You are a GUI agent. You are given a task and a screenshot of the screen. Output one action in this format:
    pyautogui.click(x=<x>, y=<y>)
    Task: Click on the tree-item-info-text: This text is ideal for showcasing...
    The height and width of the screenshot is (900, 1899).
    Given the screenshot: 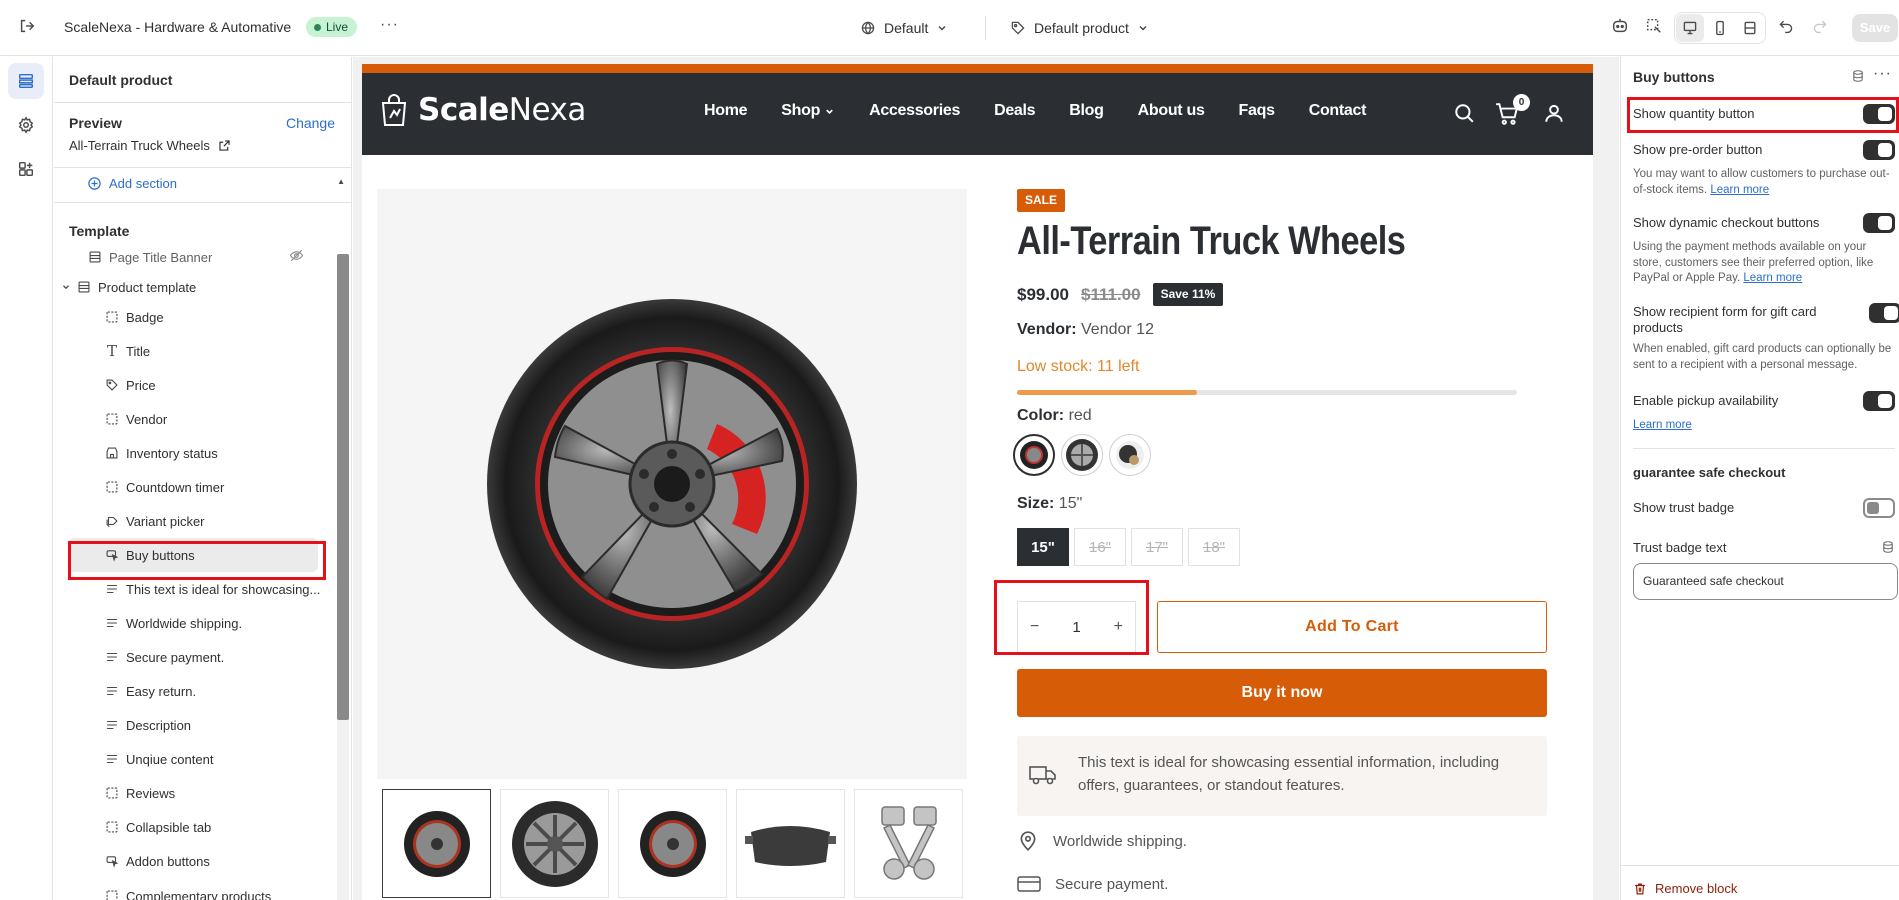 What is the action you would take?
    pyautogui.click(x=194, y=589)
    